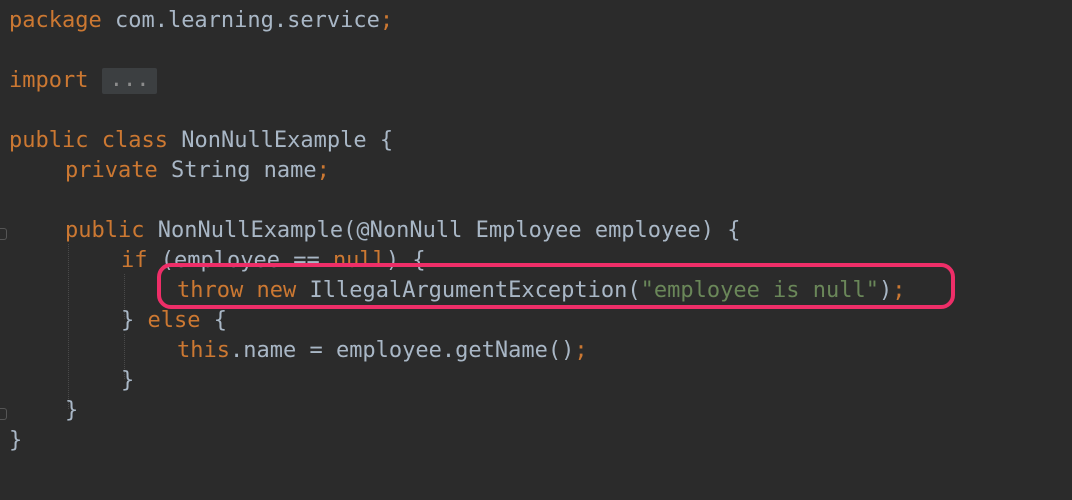 The image size is (1072, 500). What do you see at coordinates (55, 20) in the screenshot?
I see `keyword: package` at bounding box center [55, 20].